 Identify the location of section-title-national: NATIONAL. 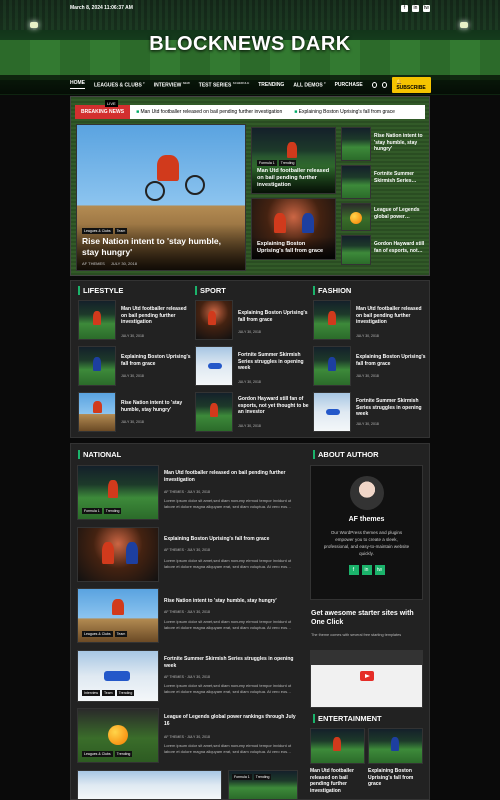
(99, 454).